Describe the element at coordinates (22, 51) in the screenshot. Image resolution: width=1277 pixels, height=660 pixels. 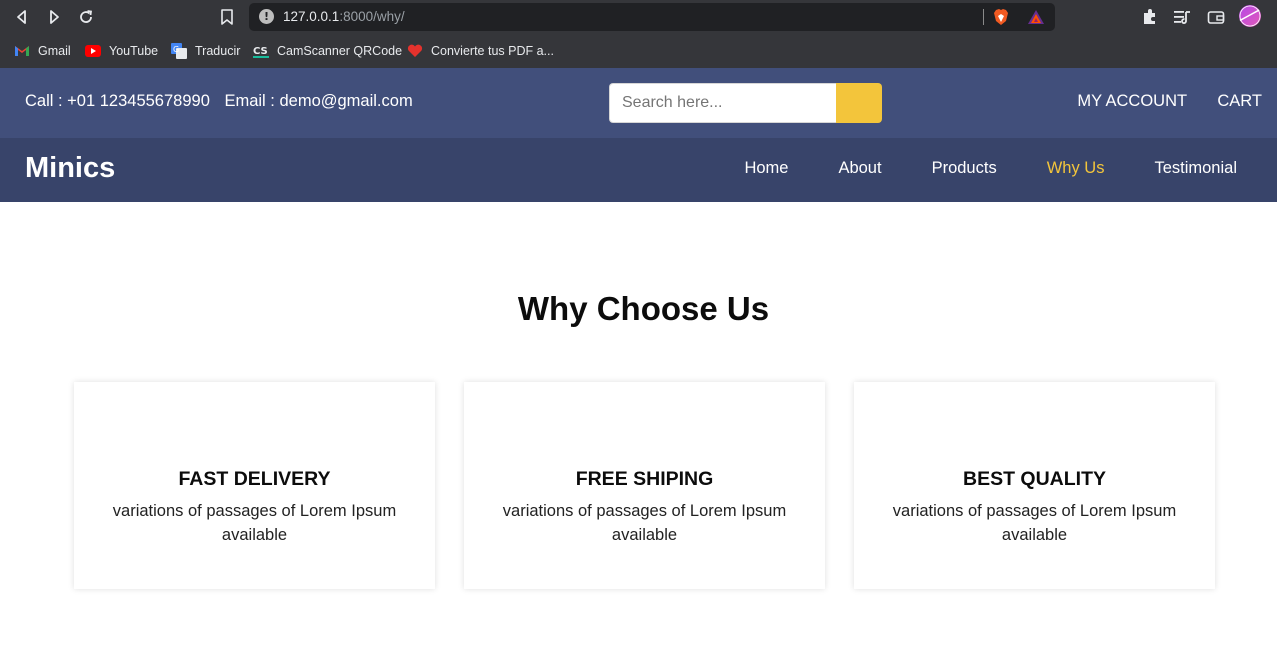
I see `gmail-icon` at that location.